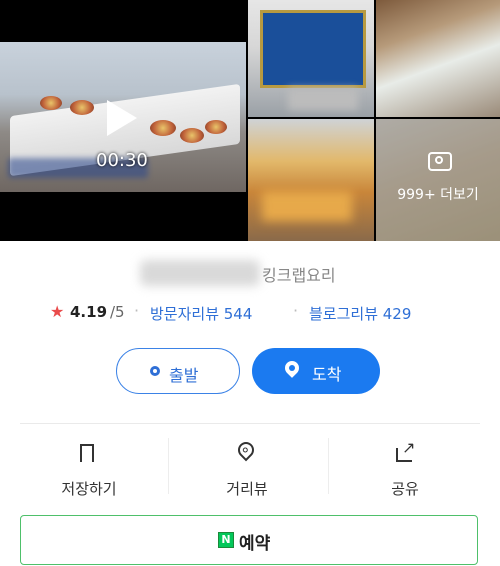 The width and height of the screenshot is (500, 566). What do you see at coordinates (405, 489) in the screenshot?
I see `share-label: 공유` at bounding box center [405, 489].